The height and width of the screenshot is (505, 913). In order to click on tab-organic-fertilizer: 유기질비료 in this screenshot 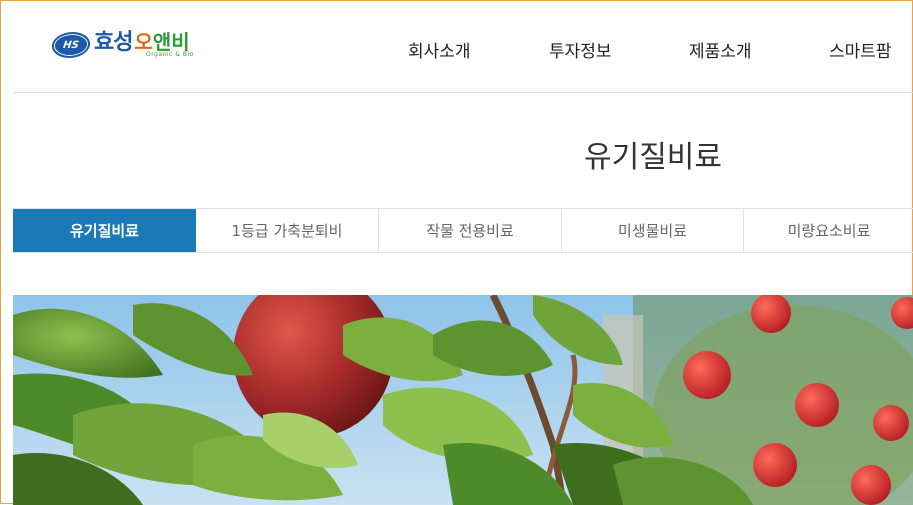, I will do `click(104, 230)`.